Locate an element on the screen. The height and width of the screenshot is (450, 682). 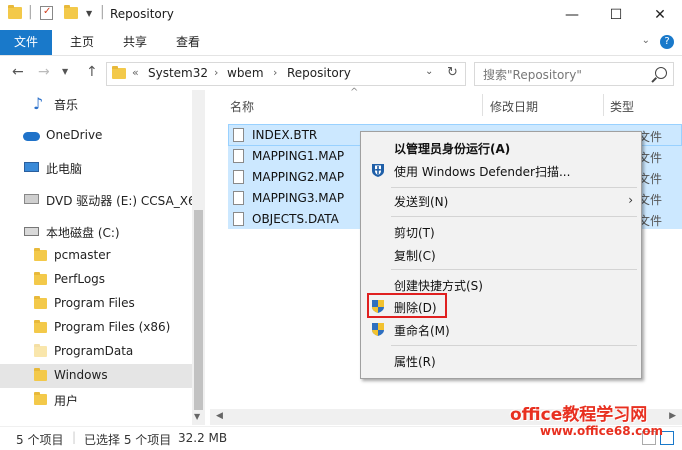
tab-view: 查看 is located at coordinates (188, 42).